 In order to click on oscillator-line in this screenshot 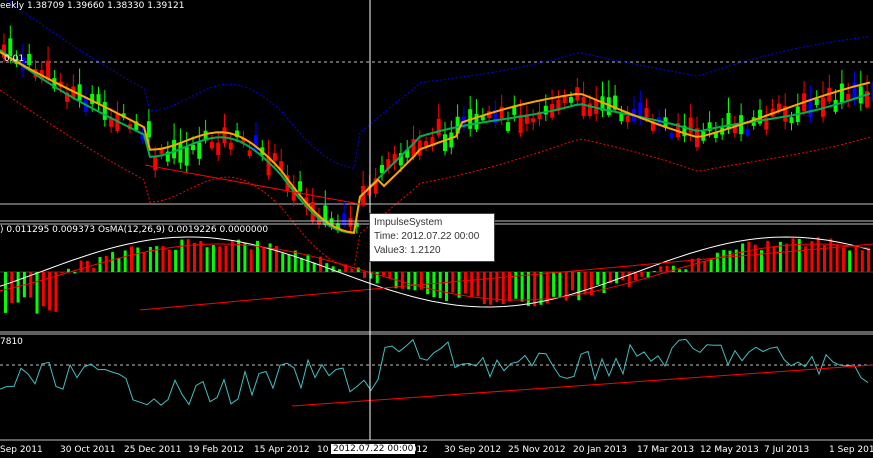, I will do `click(434, 372)`.